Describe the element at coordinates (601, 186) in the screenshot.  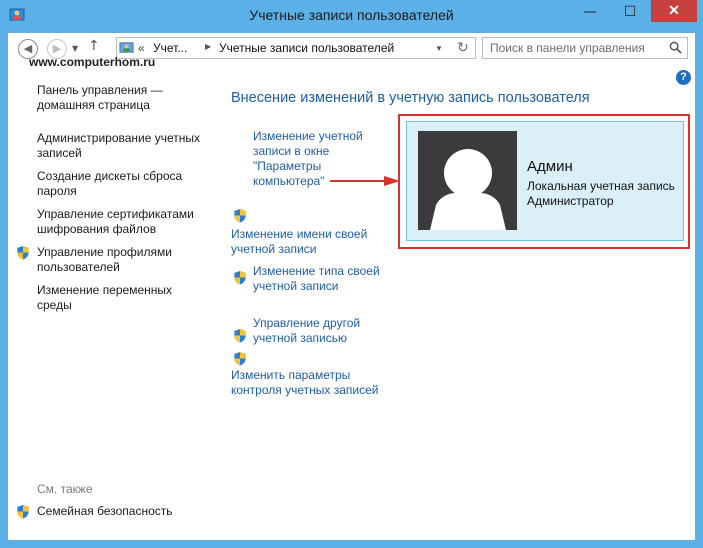
I see `account-type: Локальная учетная запись` at that location.